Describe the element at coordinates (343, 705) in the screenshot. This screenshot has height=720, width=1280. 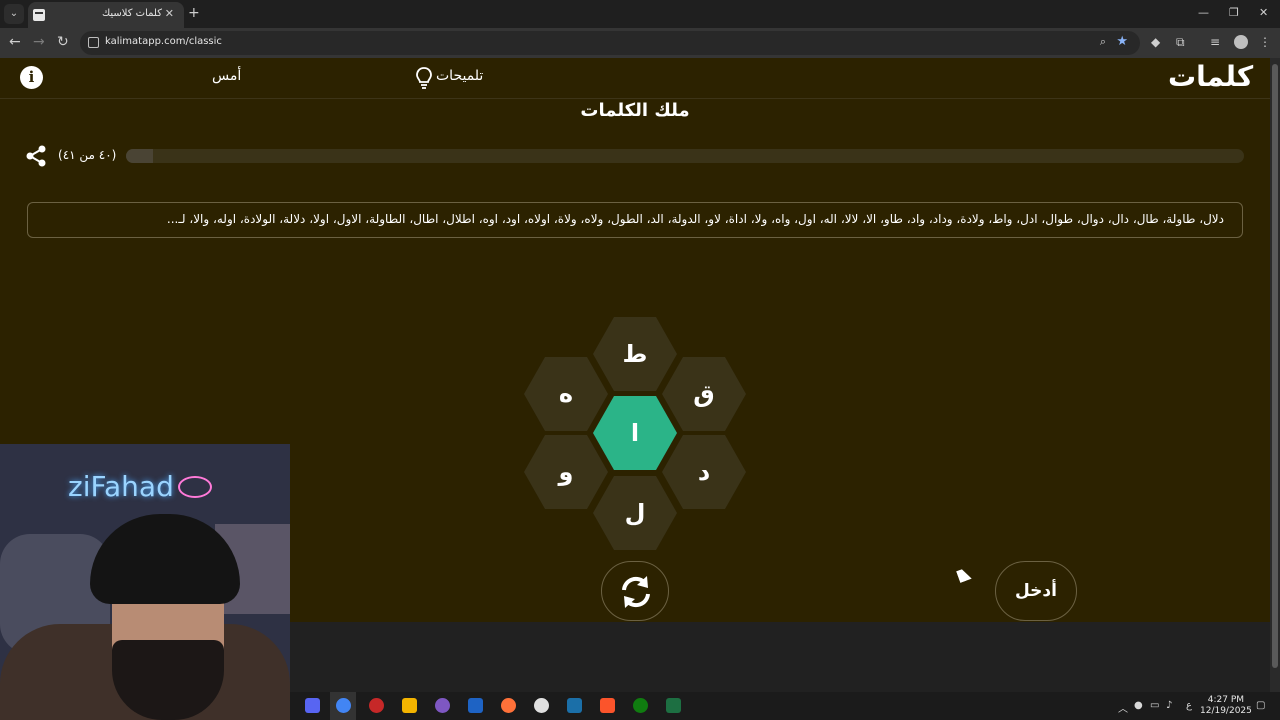
I see `chrome-app-icon` at that location.